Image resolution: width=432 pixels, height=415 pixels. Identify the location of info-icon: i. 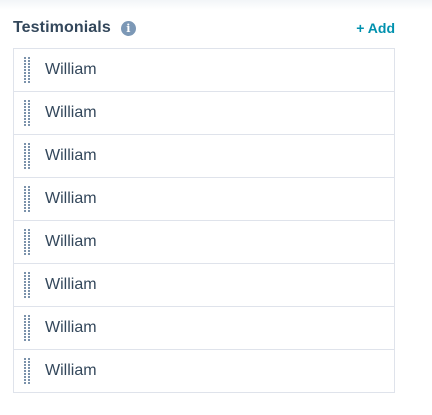
(128, 28).